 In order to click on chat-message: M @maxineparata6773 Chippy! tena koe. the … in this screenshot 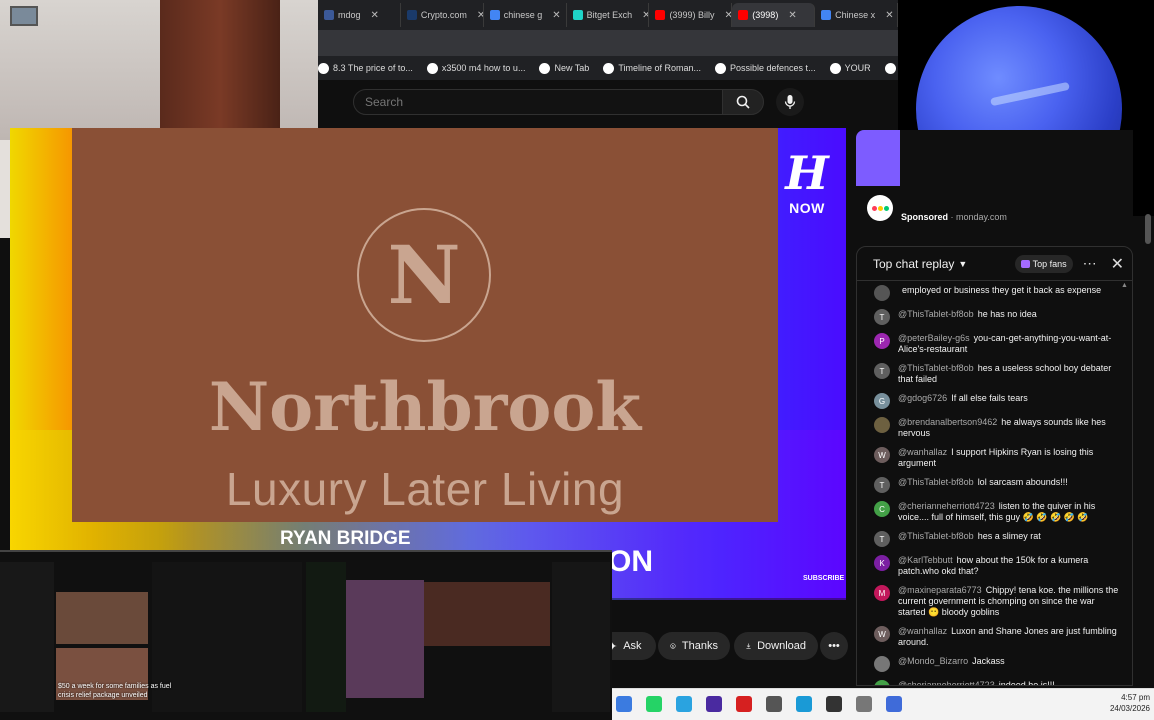, I will do `click(998, 601)`.